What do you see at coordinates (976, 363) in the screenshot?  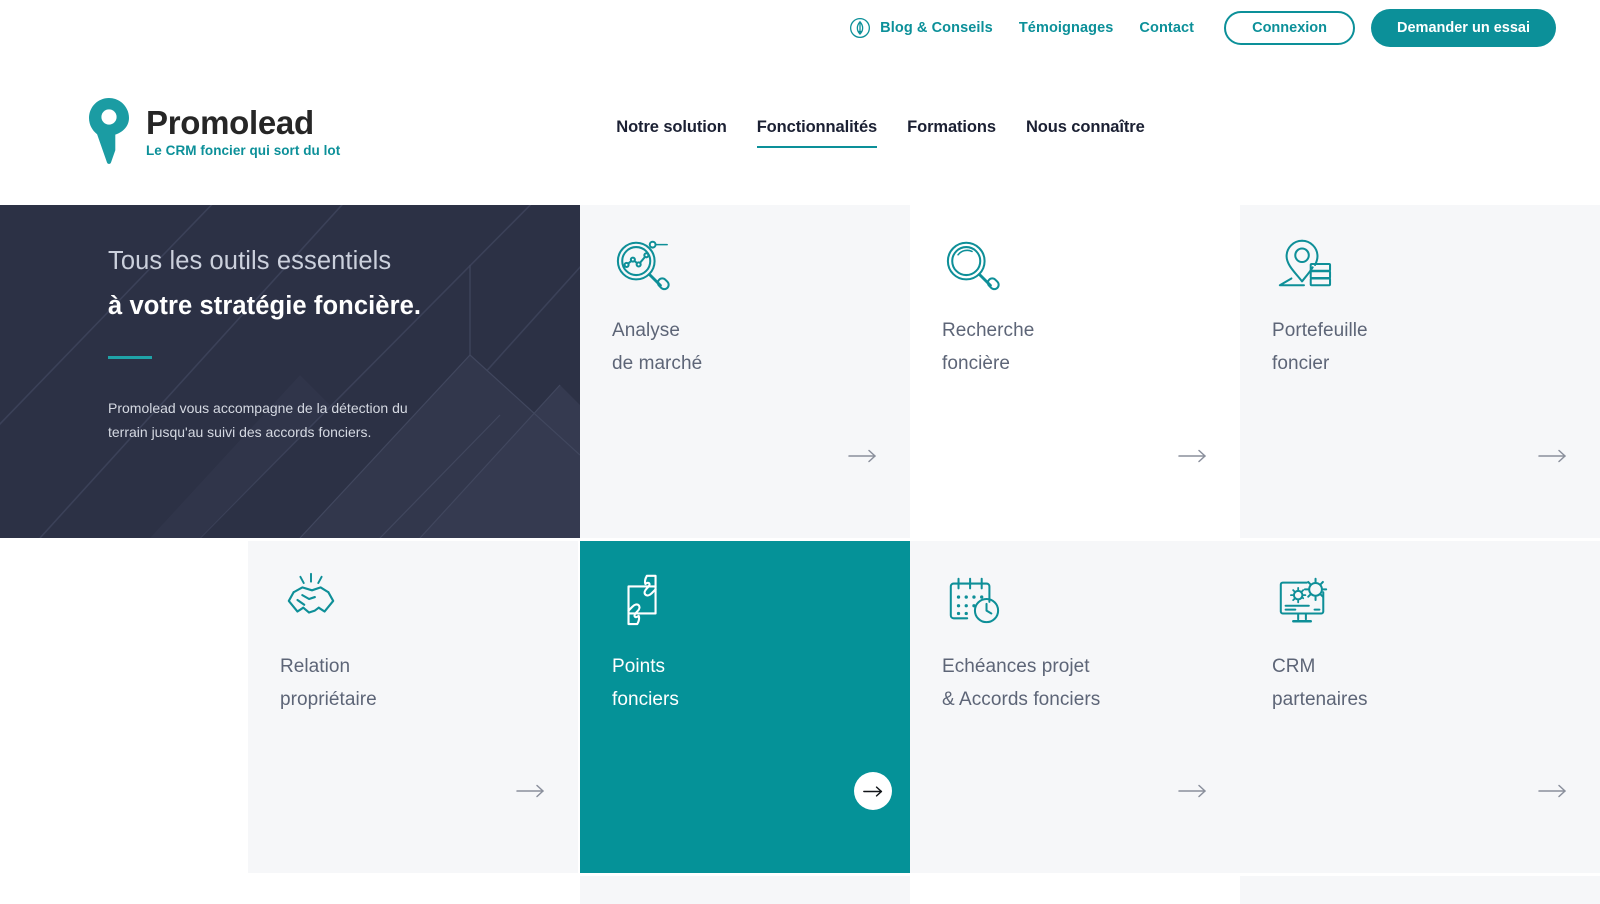 I see `feature-card-title-line2: foncière` at bounding box center [976, 363].